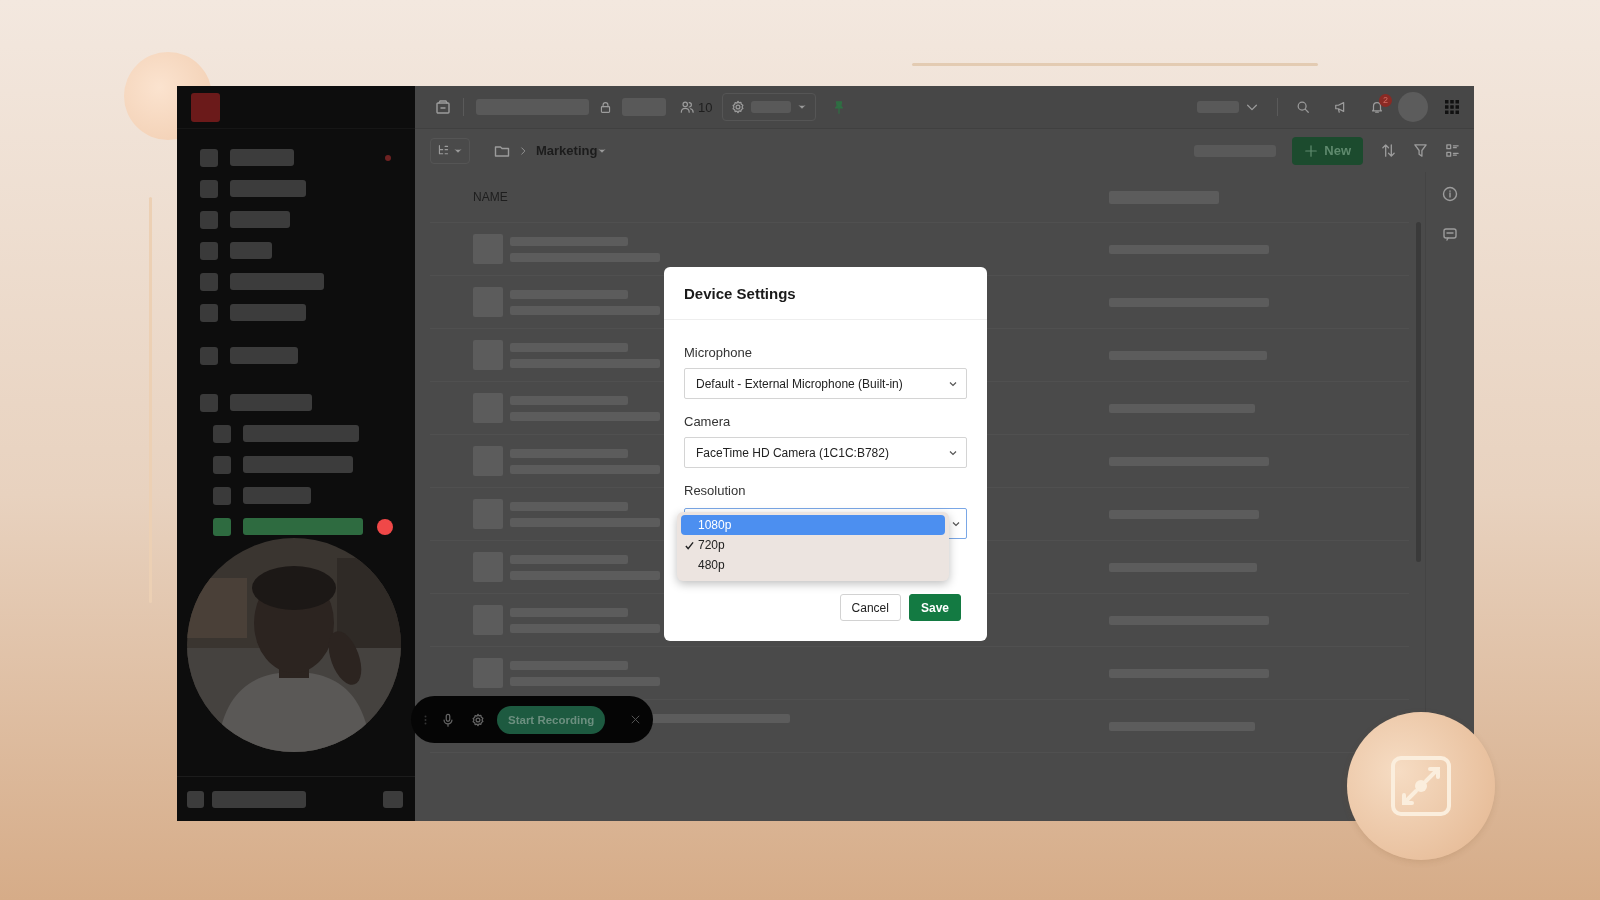  Describe the element at coordinates (825, 452) in the screenshot. I see `select-field: FaceTime HD Camera (1C1C:B782)` at that location.